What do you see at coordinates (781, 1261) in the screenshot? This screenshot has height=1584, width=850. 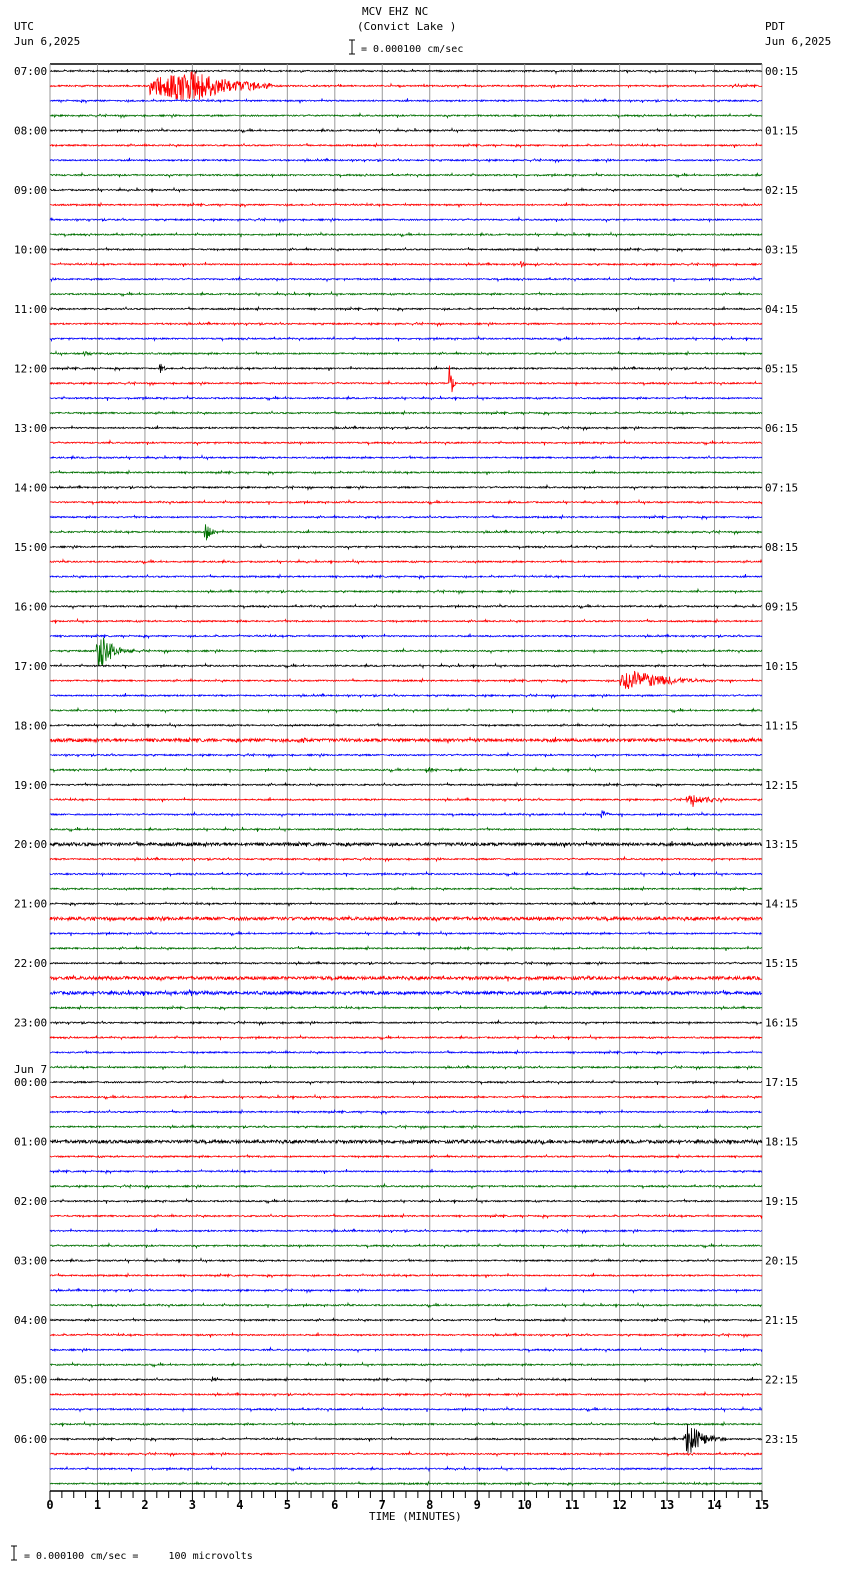 I see `pdt-hour-label: 20:15` at bounding box center [781, 1261].